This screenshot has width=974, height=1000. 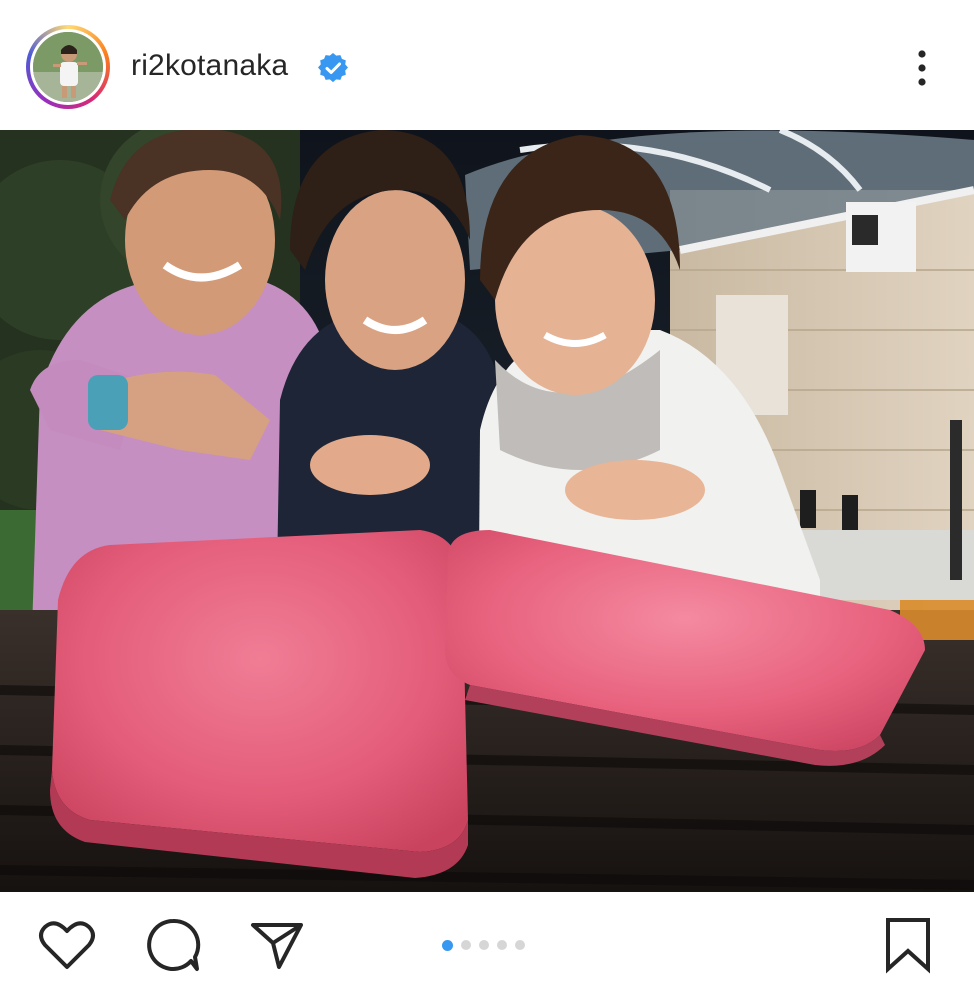 What do you see at coordinates (447, 945) in the screenshot?
I see `carousel-dot-active` at bounding box center [447, 945].